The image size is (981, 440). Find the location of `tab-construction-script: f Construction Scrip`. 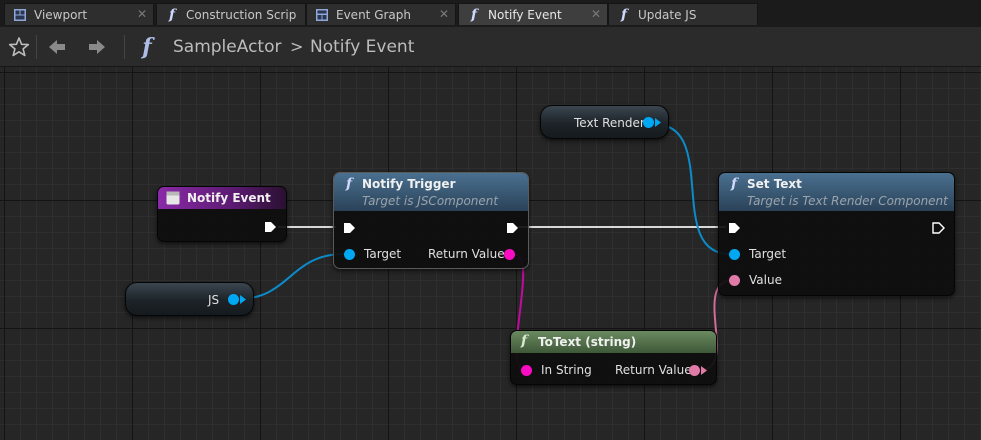

tab-construction-script: f Construction Scrip is located at coordinates (231, 14).